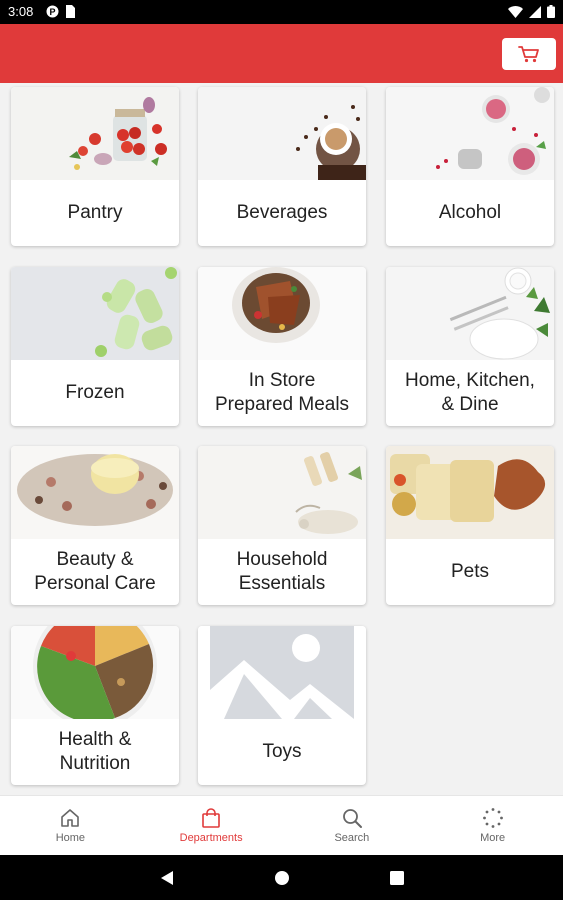  I want to click on department-label: Beauty & Personal Care, so click(95, 571).